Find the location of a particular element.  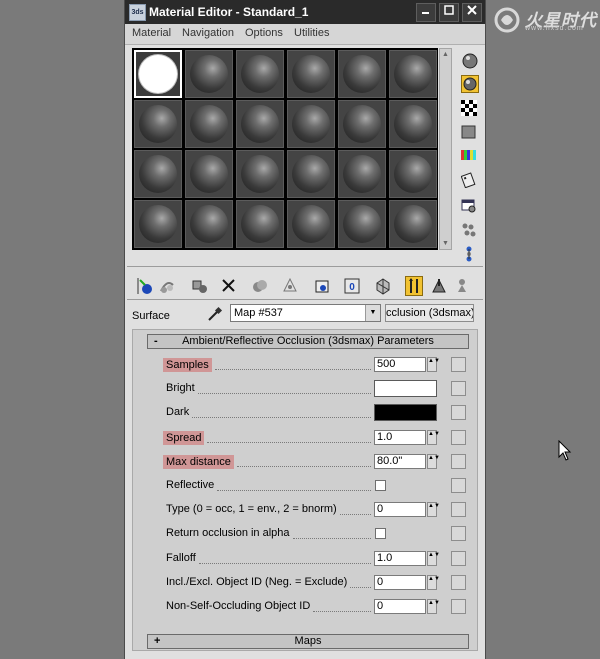

samples-map-button is located at coordinates (458, 364).